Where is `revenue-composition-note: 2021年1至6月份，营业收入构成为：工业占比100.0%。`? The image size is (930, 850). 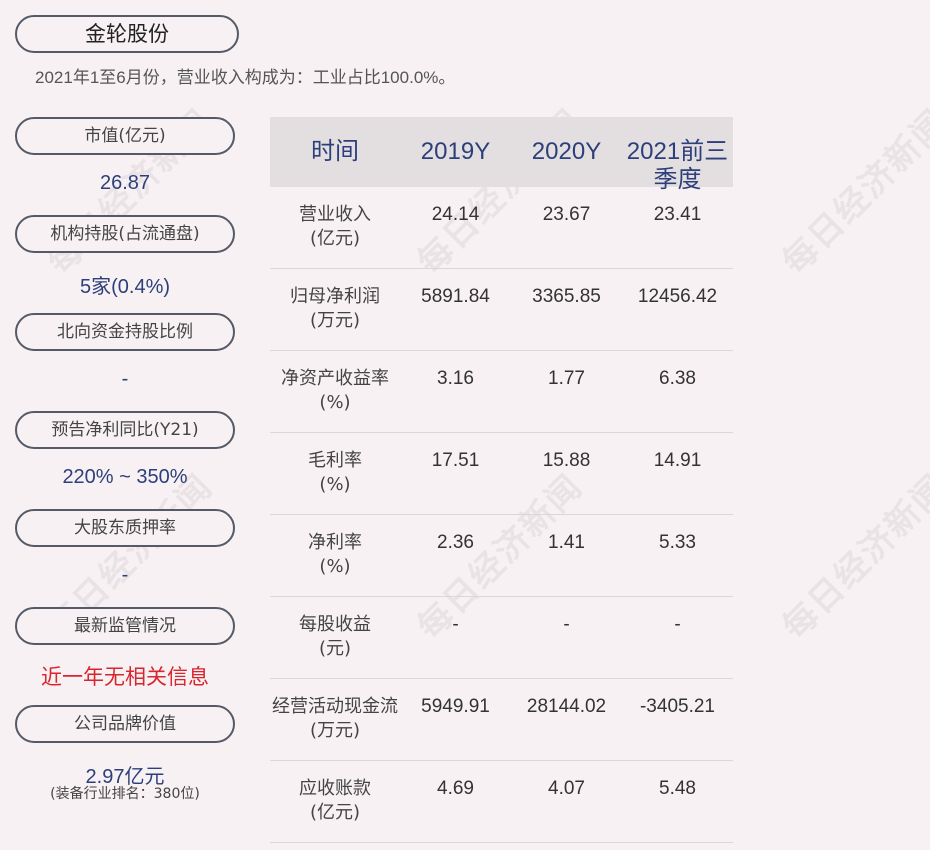 revenue-composition-note: 2021年1至6月份，营业收入构成为：工业占比100.0%。 is located at coordinates (245, 77).